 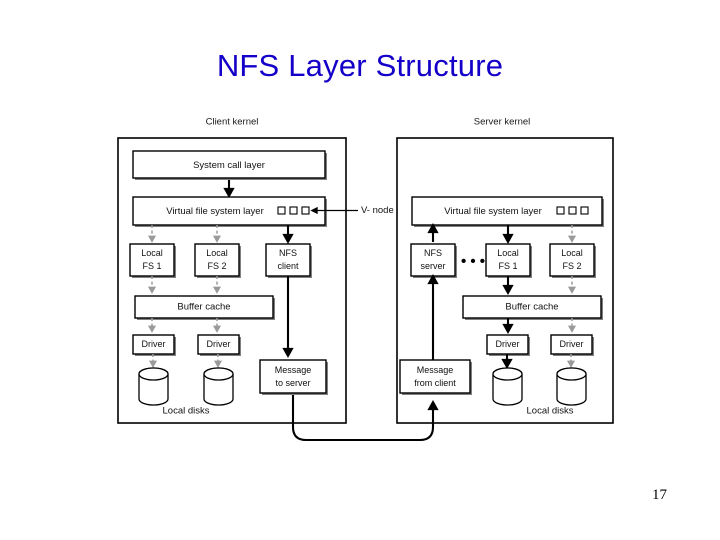 What do you see at coordinates (473, 261) in the screenshot?
I see `server-fs-ellipsis: • • •` at bounding box center [473, 261].